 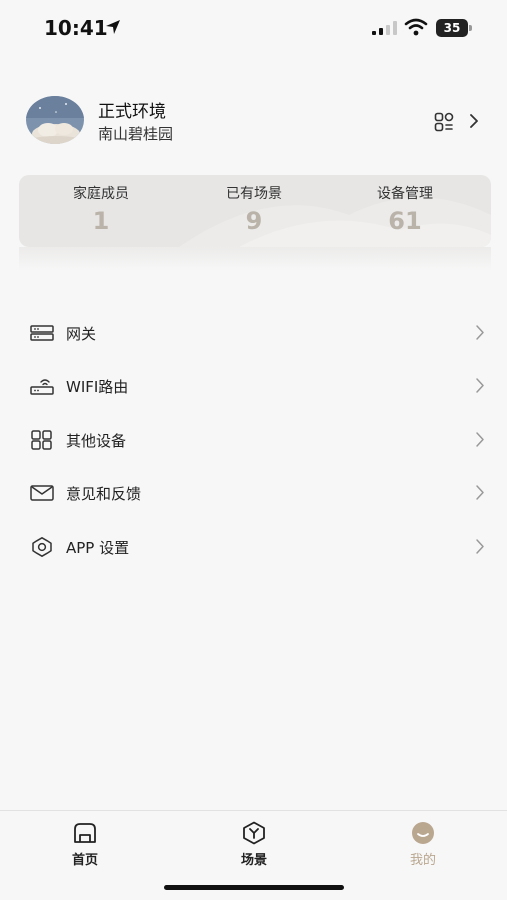 What do you see at coordinates (113, 27) in the screenshot?
I see `location-arrow-icon` at bounding box center [113, 27].